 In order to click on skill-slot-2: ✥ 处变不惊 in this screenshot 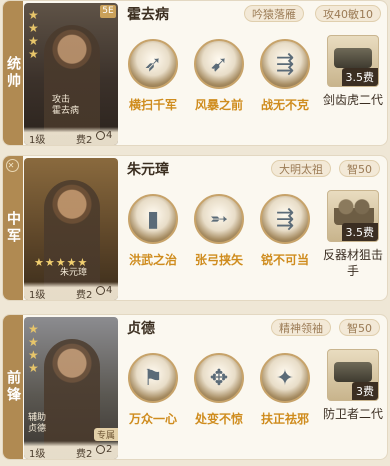, I will do `click(219, 390)`.